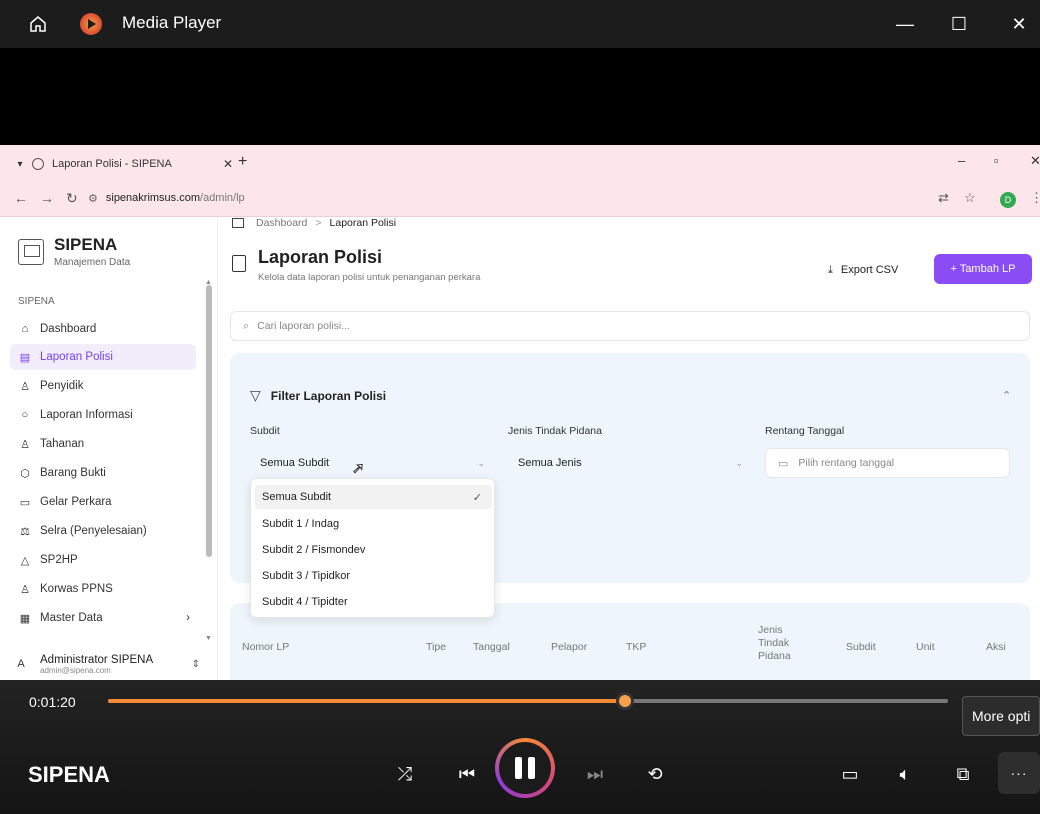 This screenshot has width=1040, height=814. What do you see at coordinates (569, 647) in the screenshot?
I see `column-header-pelapor: Pelapor` at bounding box center [569, 647].